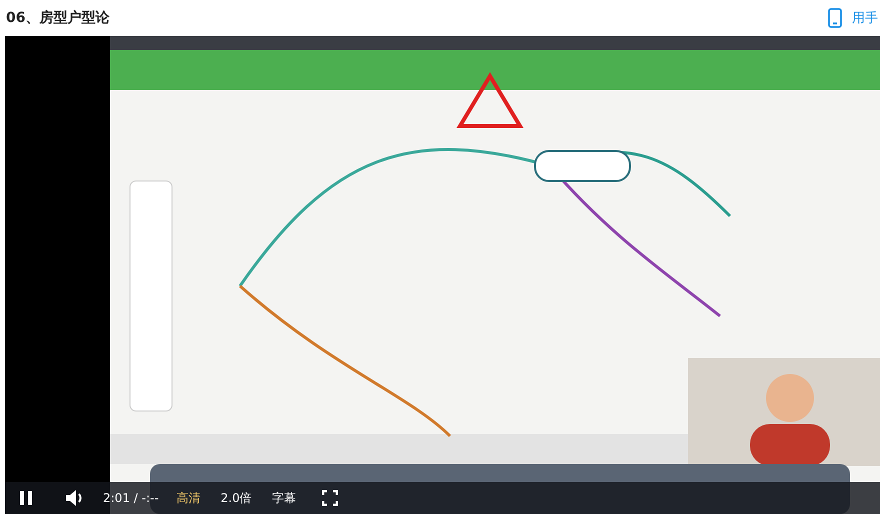  I want to click on speed-button: 2.0倍, so click(236, 498).